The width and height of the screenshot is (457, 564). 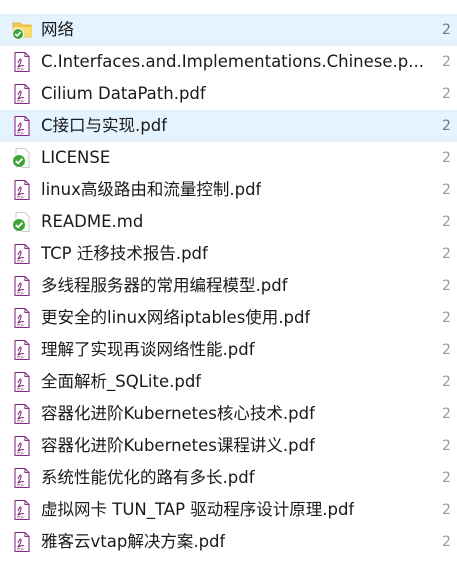 What do you see at coordinates (57, 29) in the screenshot?
I see `file-name: 网络` at bounding box center [57, 29].